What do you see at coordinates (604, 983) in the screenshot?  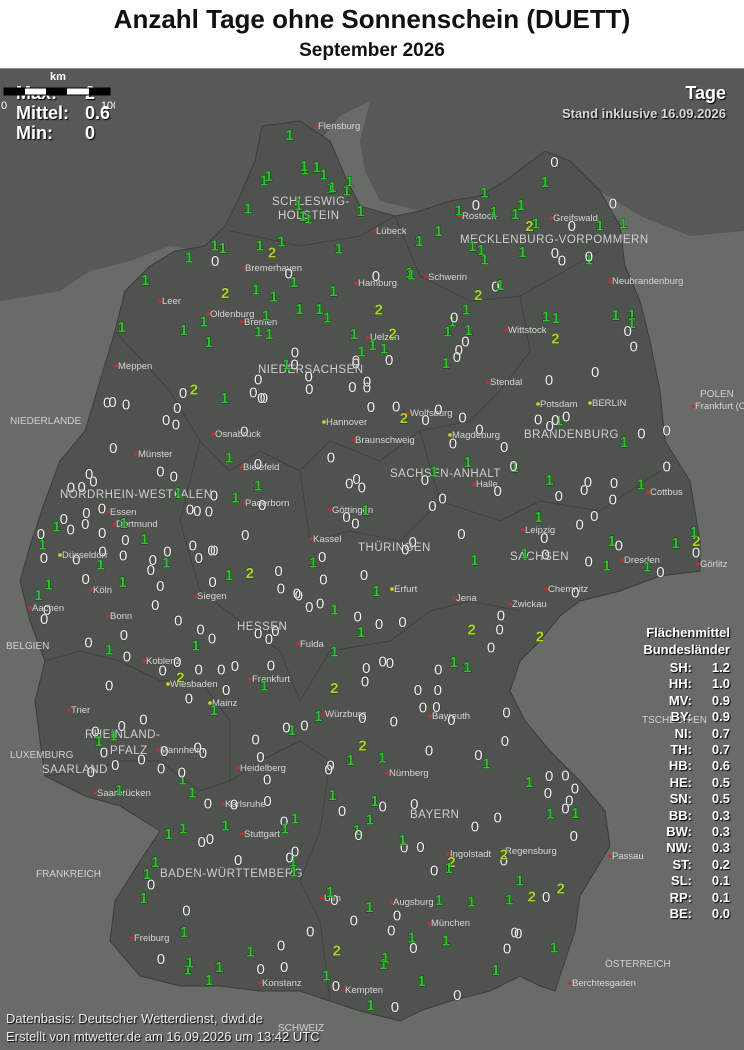 I see `city-label: Berchtesgaden` at bounding box center [604, 983].